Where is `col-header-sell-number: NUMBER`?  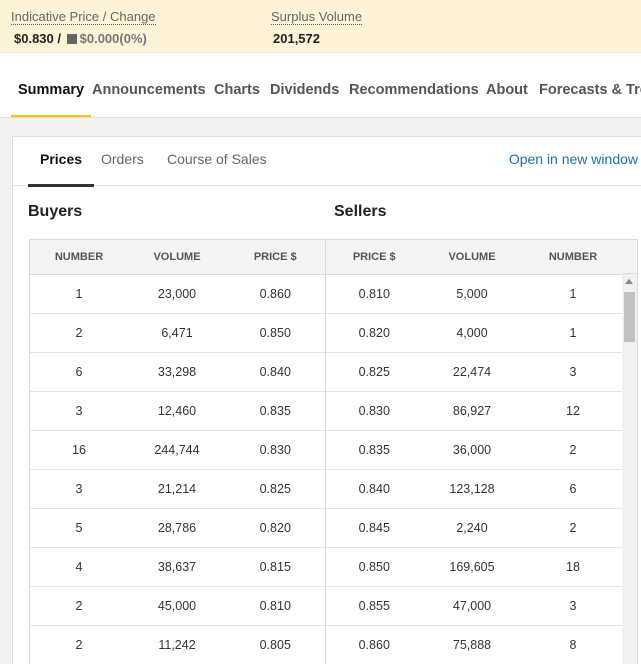 col-header-sell-number: NUMBER is located at coordinates (573, 257).